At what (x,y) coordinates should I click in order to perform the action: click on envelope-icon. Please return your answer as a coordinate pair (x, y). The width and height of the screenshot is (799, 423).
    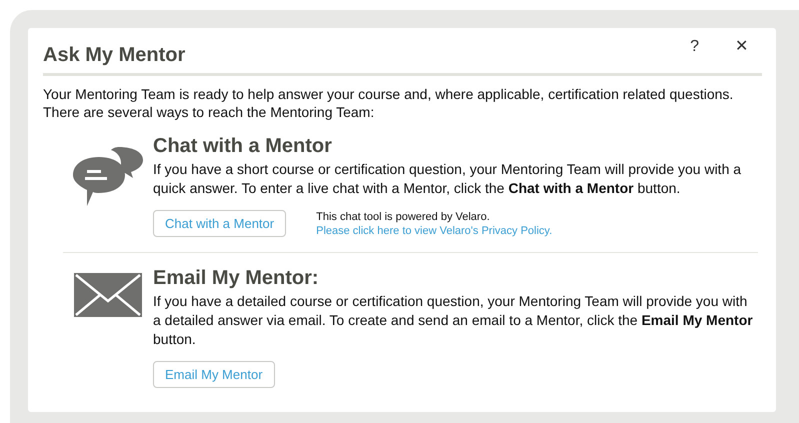
    Looking at the image, I should click on (108, 295).